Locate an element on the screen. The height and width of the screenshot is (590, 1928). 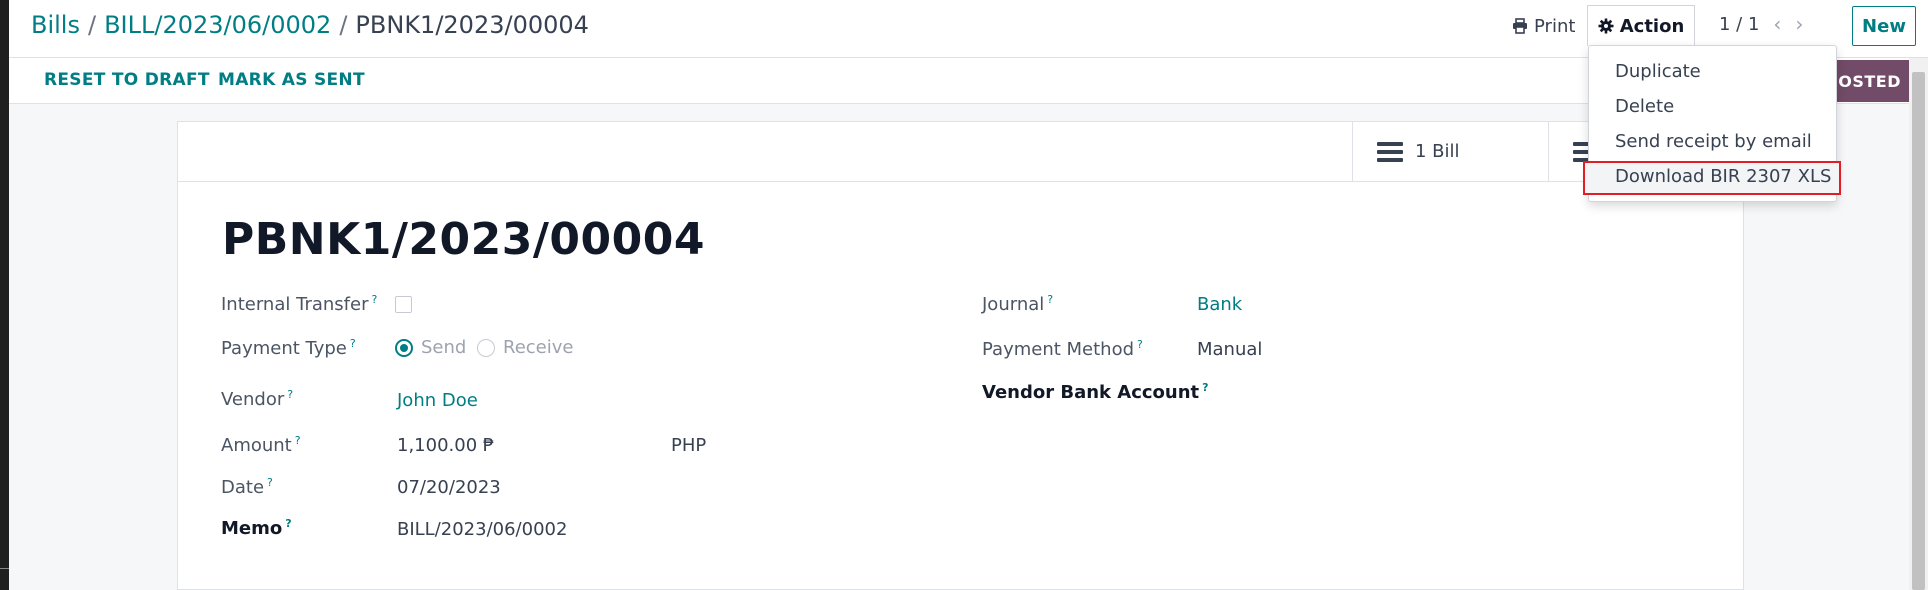
mark-as-sent-button: MARK AS SENT is located at coordinates (291, 80).